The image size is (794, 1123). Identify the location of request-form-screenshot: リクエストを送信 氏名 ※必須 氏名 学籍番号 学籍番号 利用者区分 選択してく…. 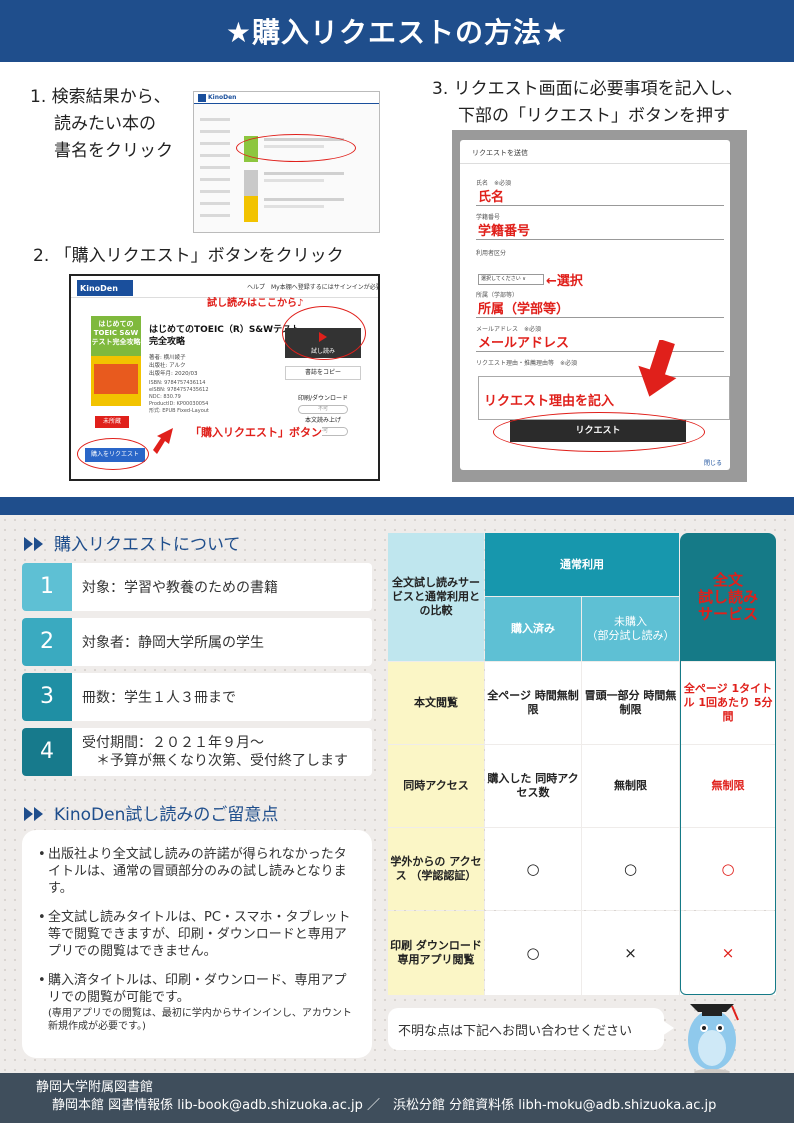
(599, 306).